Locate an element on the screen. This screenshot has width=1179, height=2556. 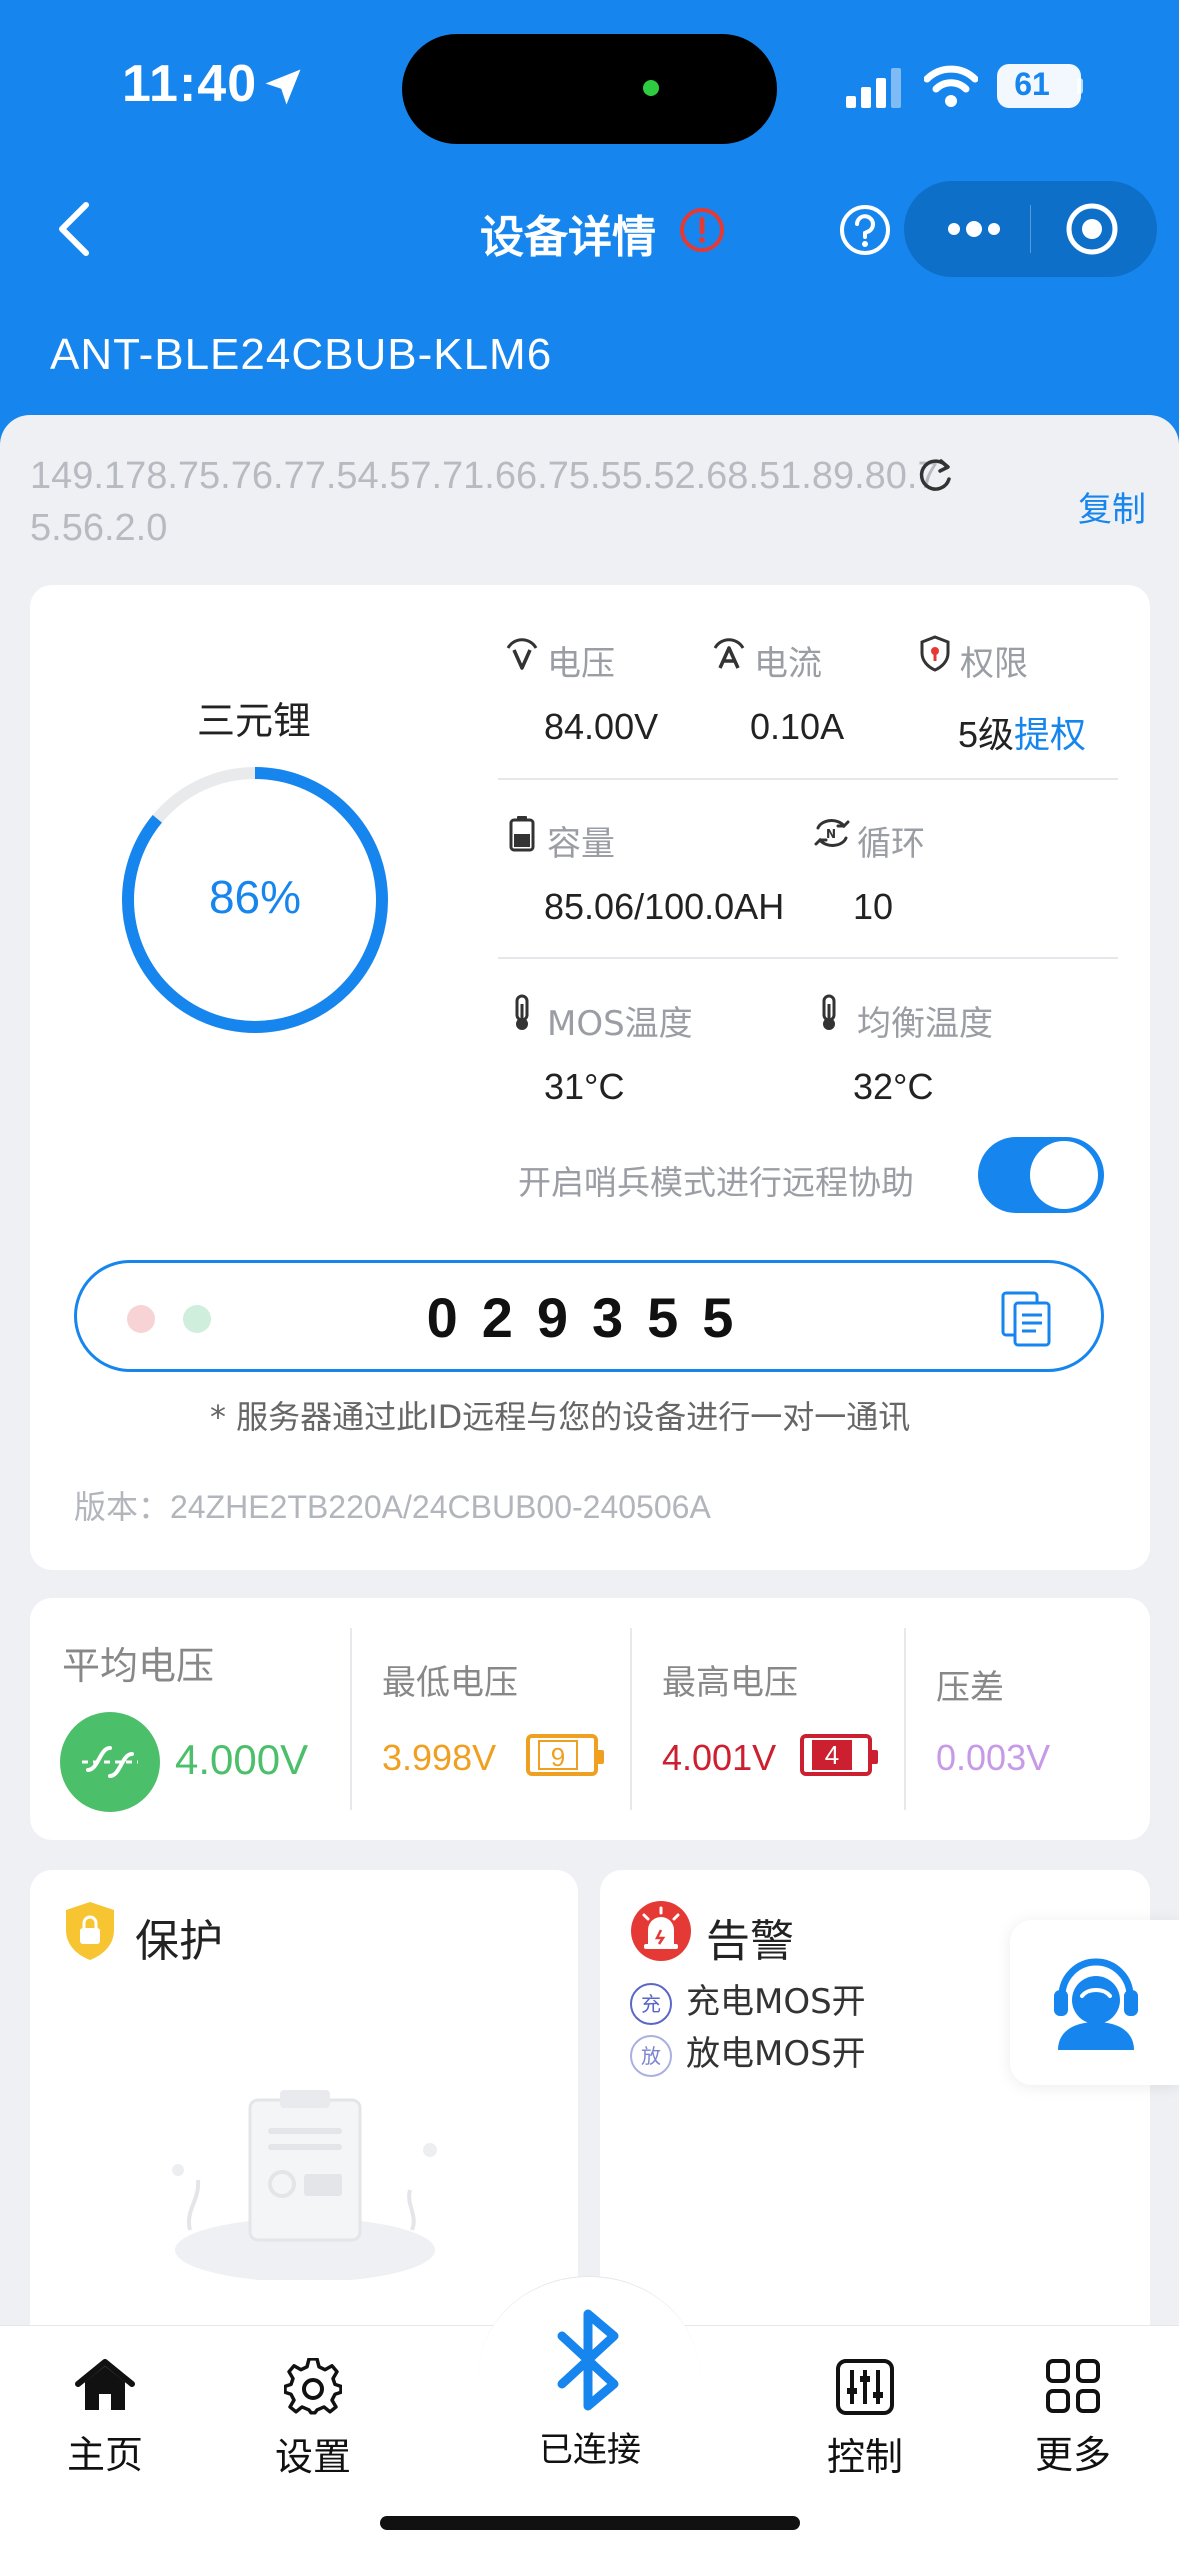
voltage-diff-value: 0.003V is located at coordinates (993, 1757).